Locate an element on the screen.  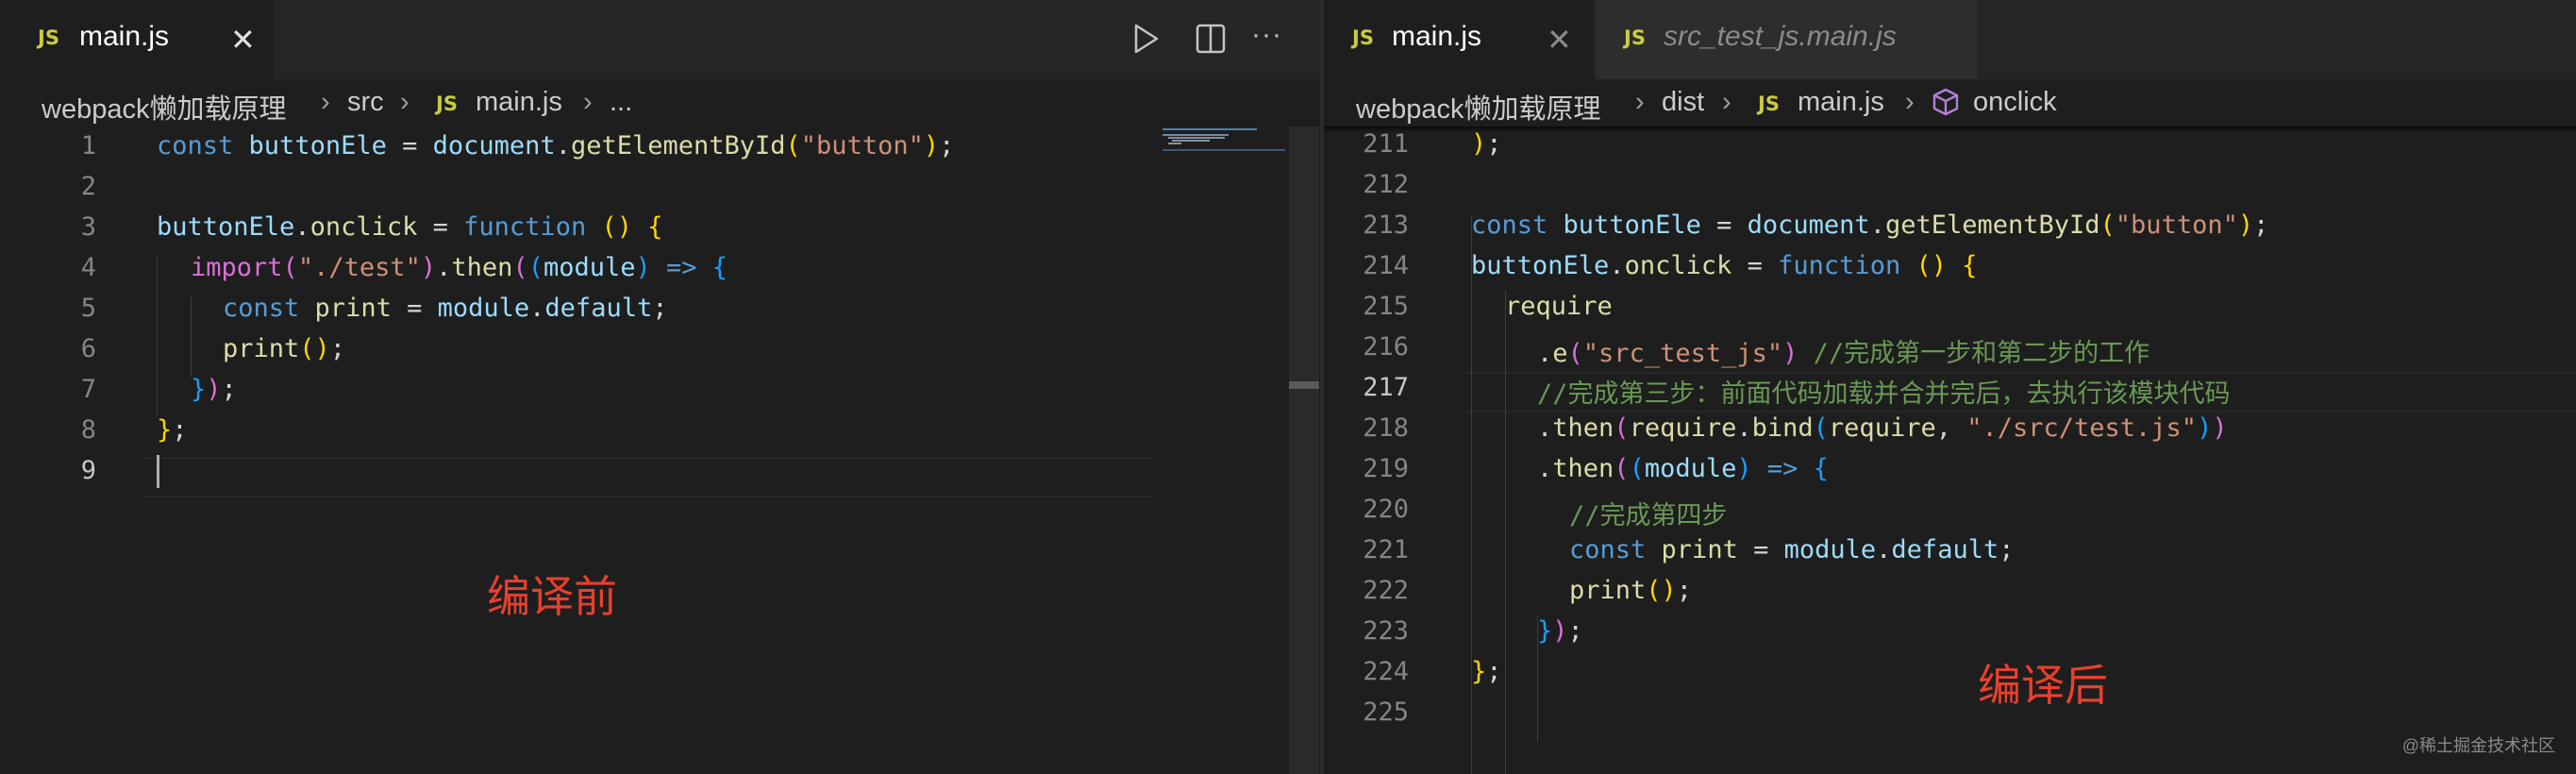
line-number: 225 is located at coordinates (1386, 712).